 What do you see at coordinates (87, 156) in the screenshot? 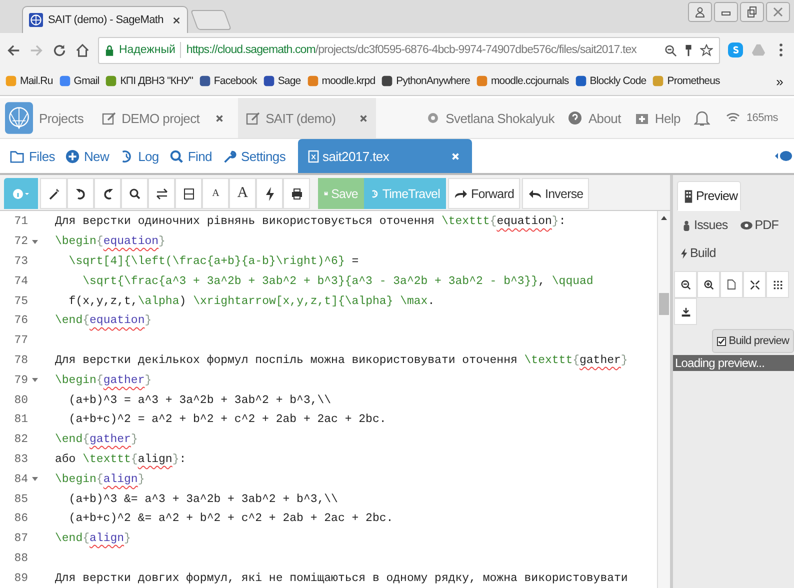
I see `file-menu-item: New` at bounding box center [87, 156].